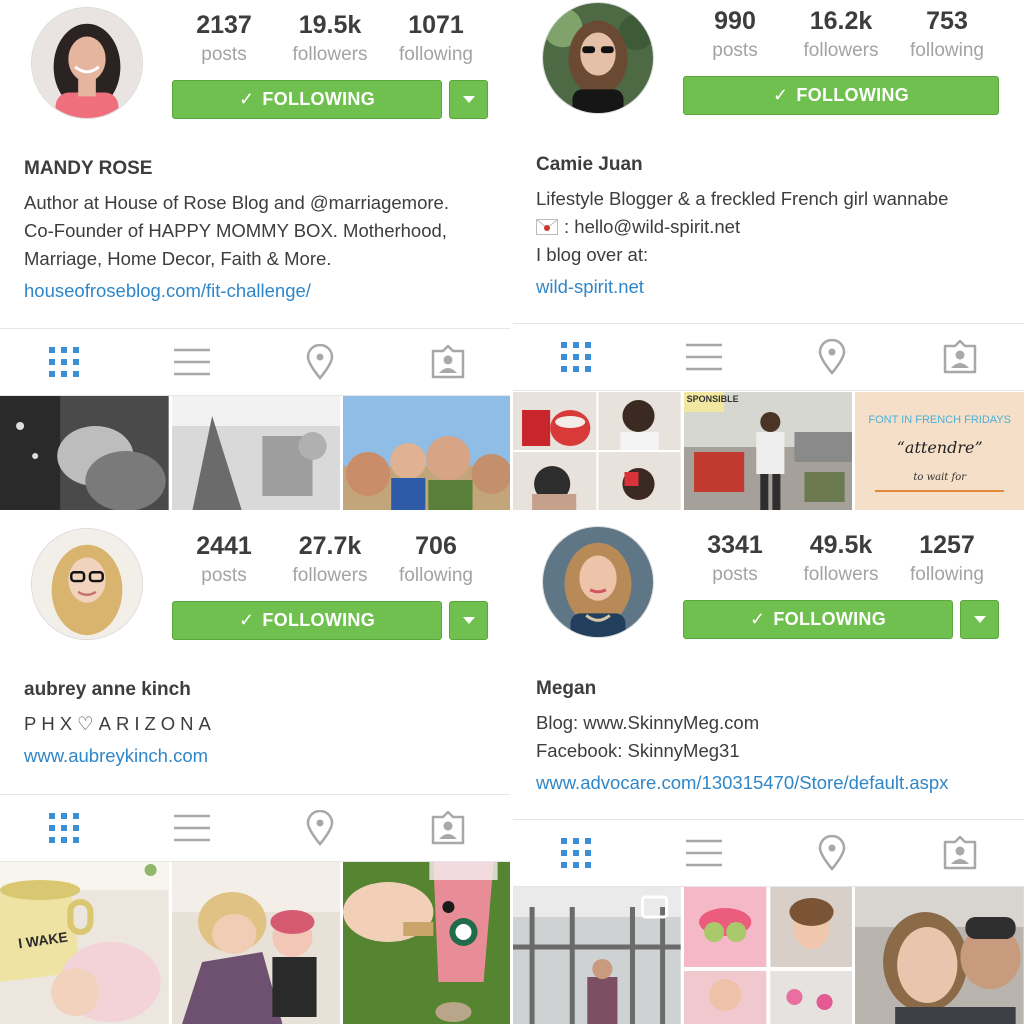 Image resolution: width=1024 pixels, height=1024 pixels. Describe the element at coordinates (246, 99) in the screenshot. I see `checkmark-icon: ✓` at that location.